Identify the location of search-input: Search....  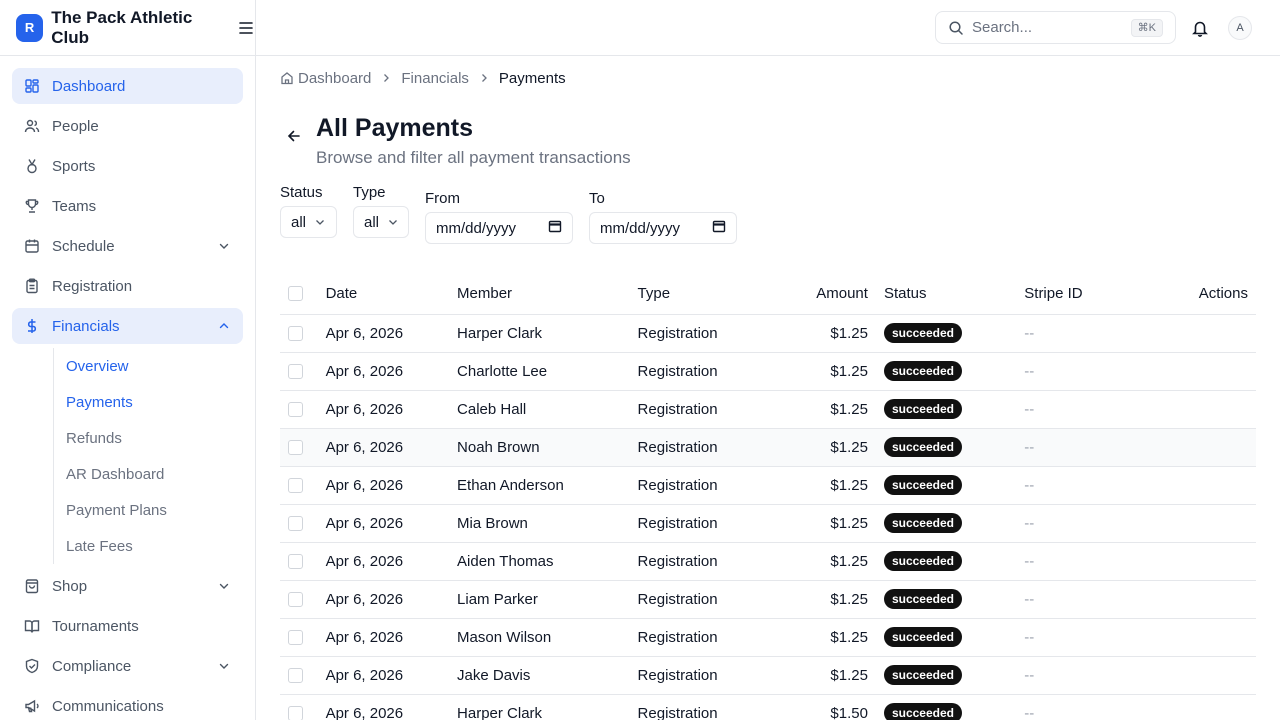
(1051, 27).